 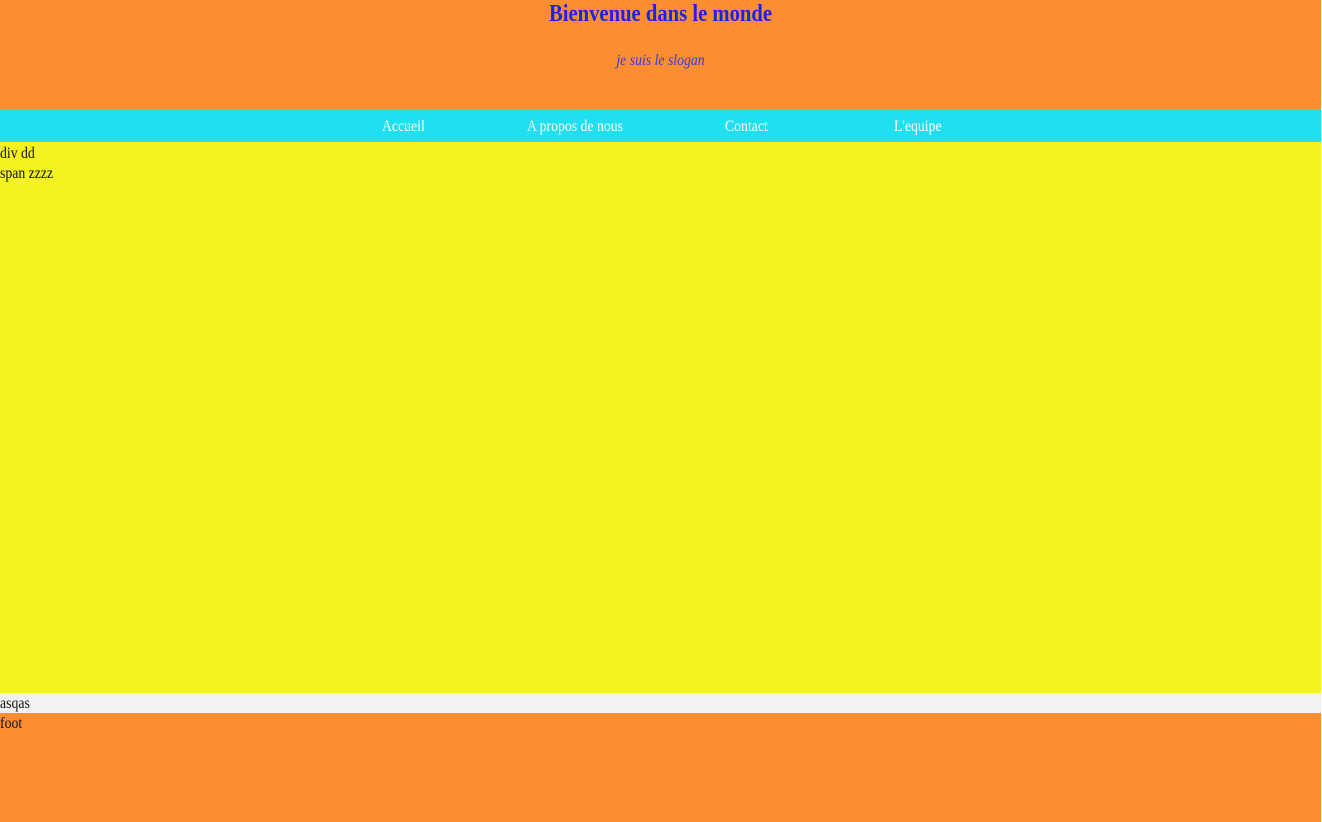 I want to click on div-text: div dd, so click(x=17, y=153).